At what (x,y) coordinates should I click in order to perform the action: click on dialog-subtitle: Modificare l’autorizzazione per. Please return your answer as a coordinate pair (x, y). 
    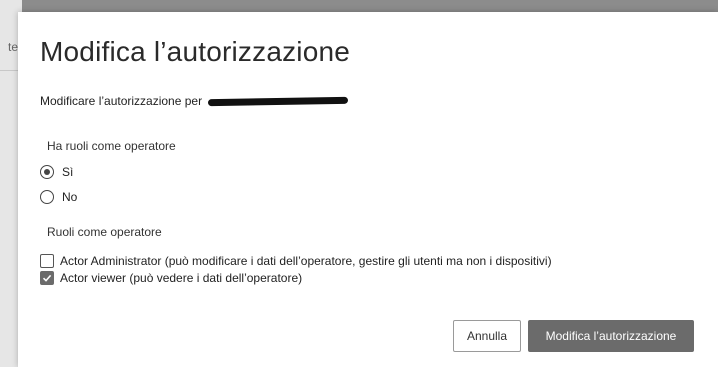
    Looking at the image, I should click on (194, 101).